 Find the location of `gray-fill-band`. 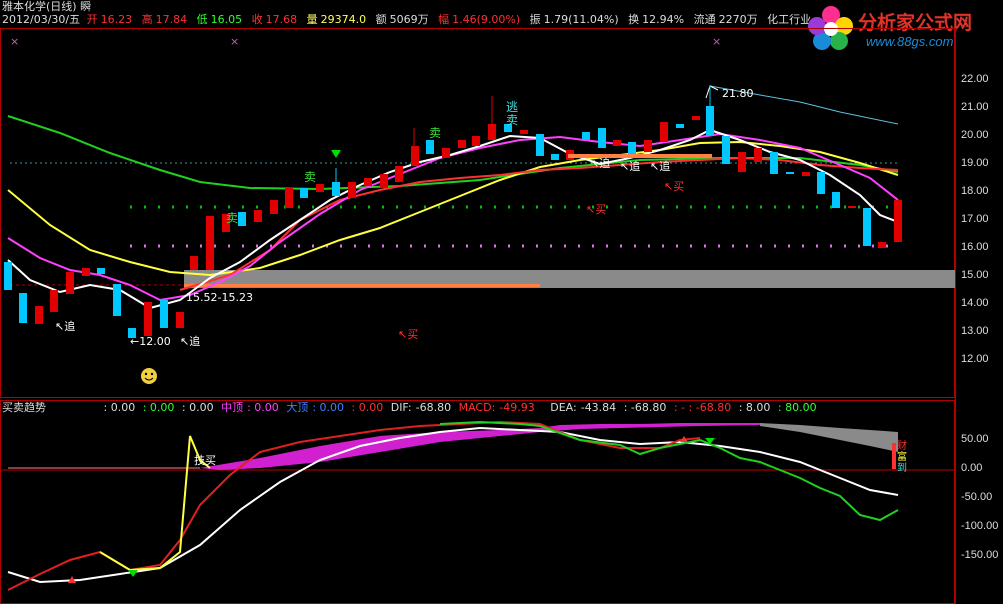

gray-fill-band is located at coordinates (829, 437).